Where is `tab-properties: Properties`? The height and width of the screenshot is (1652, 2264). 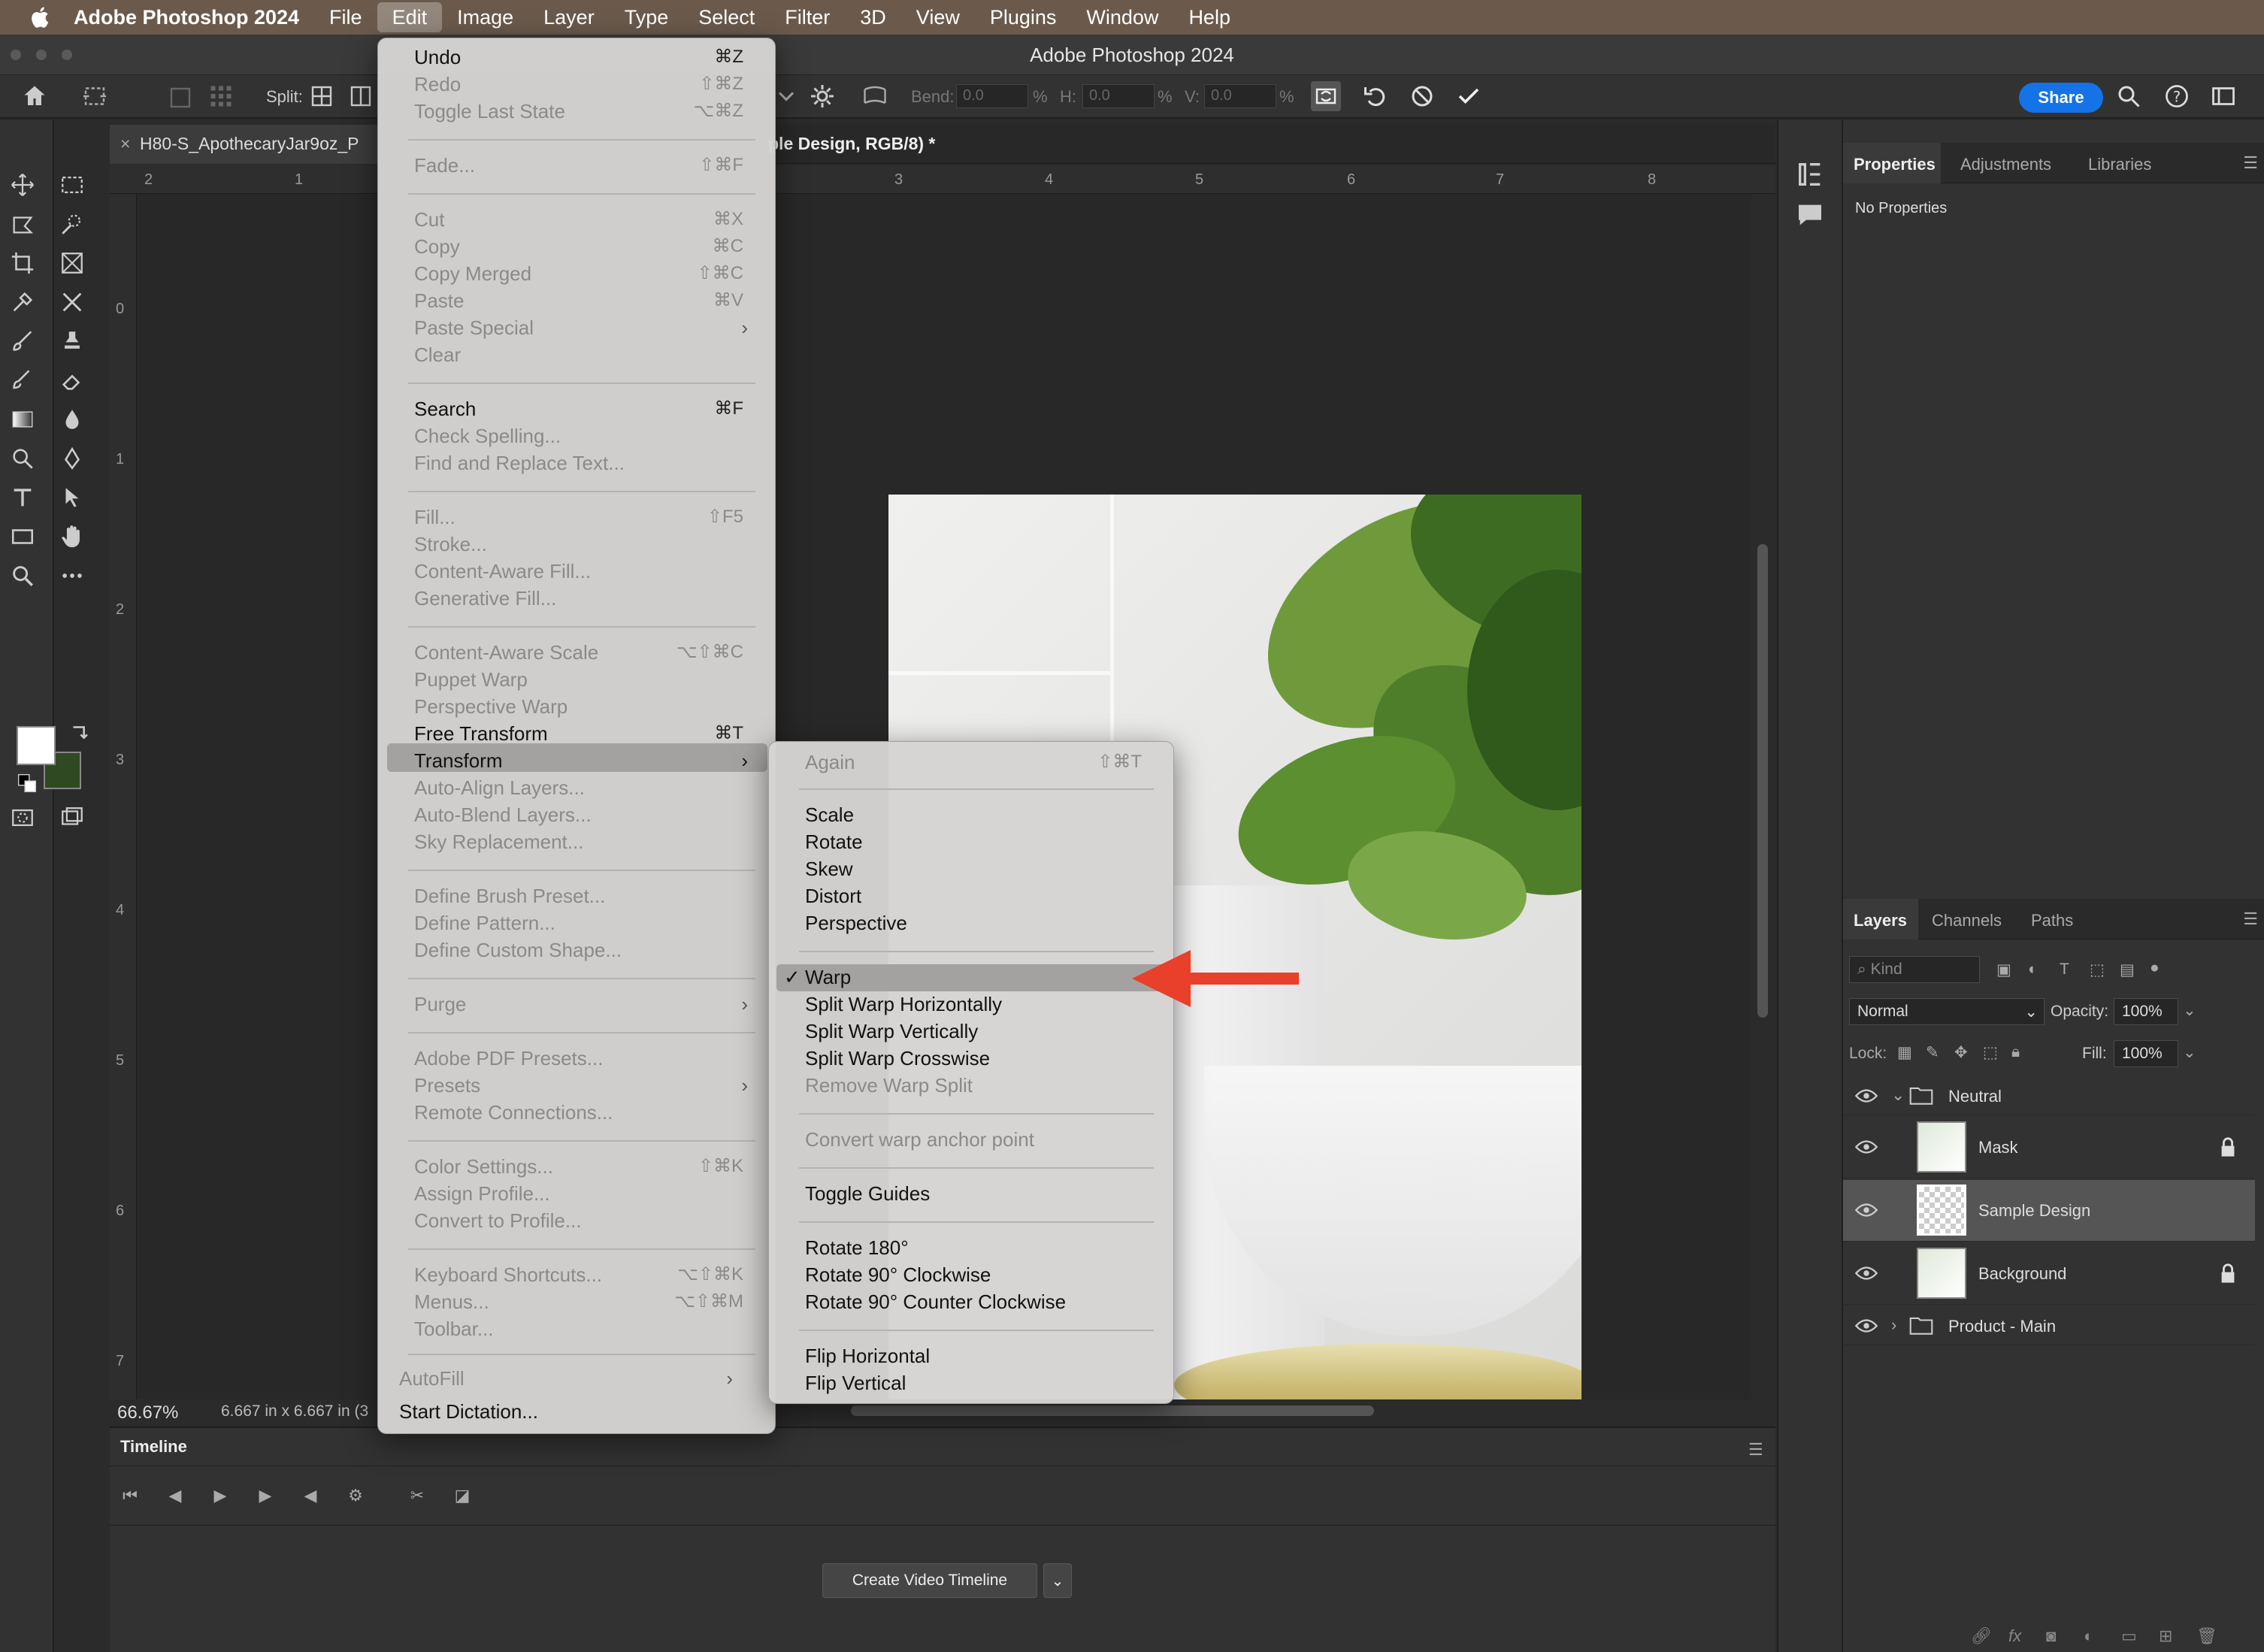 tab-properties: Properties is located at coordinates (1895, 165).